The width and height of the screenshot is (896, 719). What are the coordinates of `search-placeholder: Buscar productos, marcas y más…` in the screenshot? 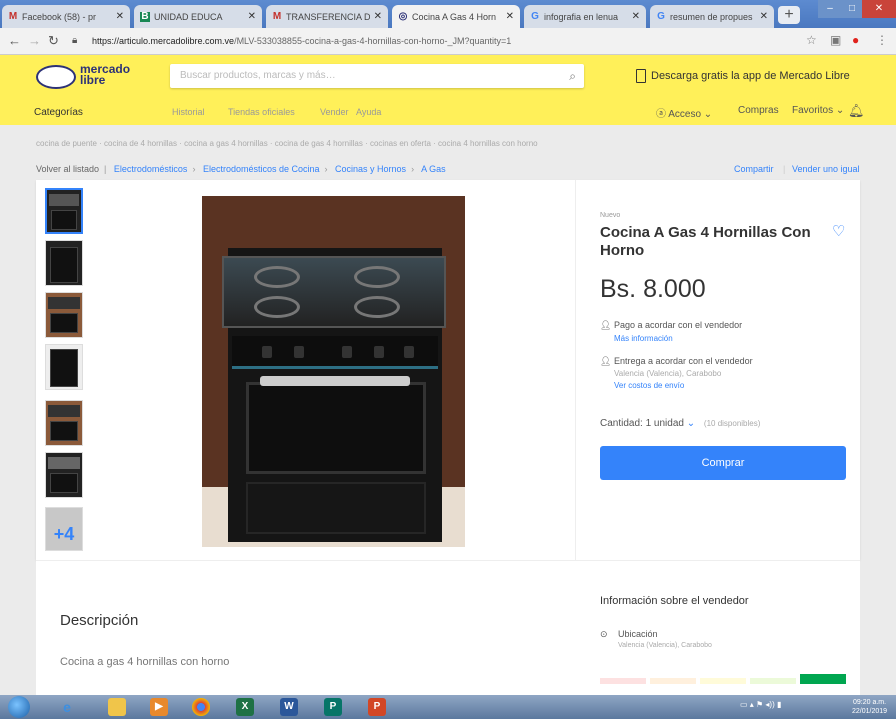 It's located at (258, 75).